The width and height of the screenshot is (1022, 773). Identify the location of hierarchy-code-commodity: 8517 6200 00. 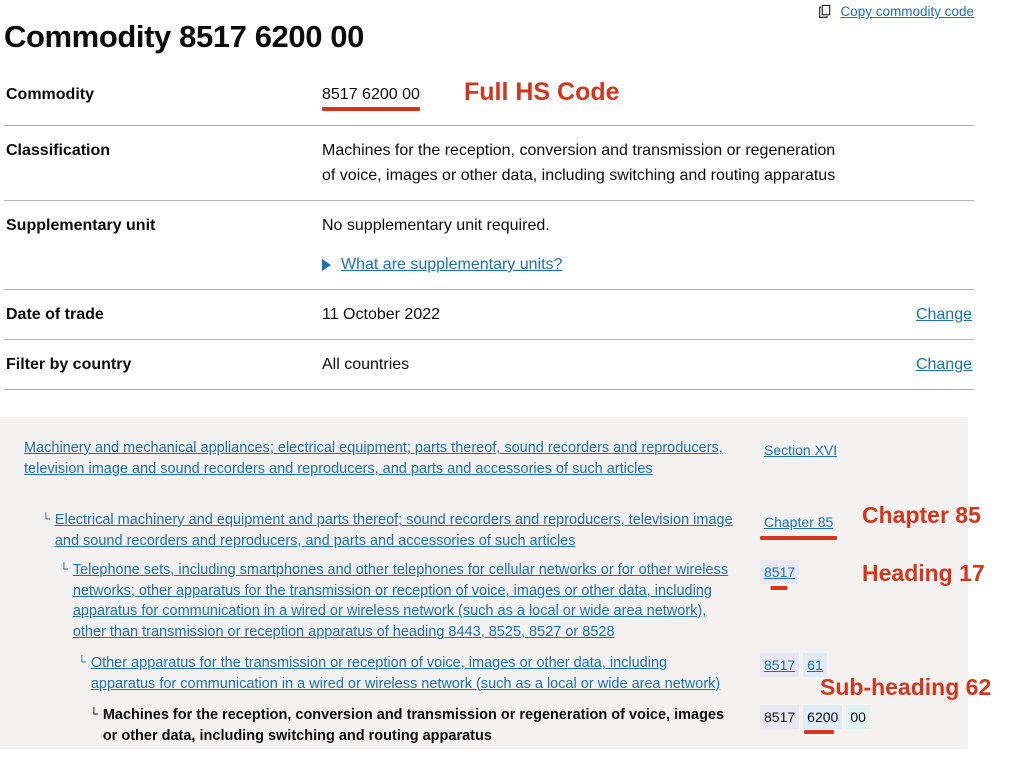
(815, 719).